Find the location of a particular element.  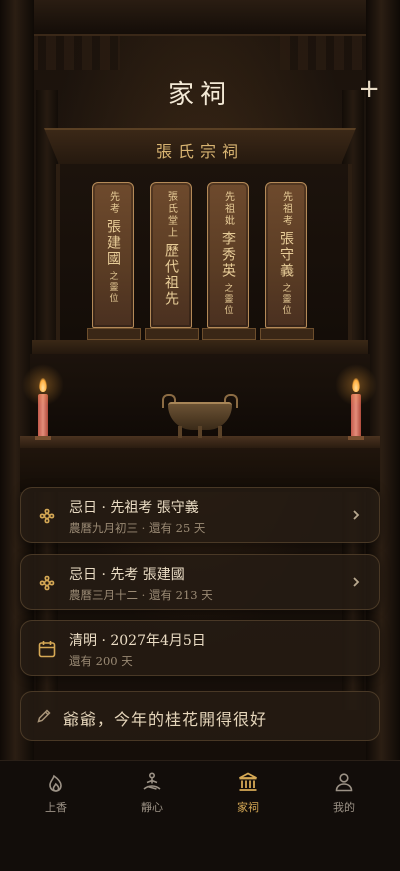

pencil-icon is located at coordinates (44, 716).